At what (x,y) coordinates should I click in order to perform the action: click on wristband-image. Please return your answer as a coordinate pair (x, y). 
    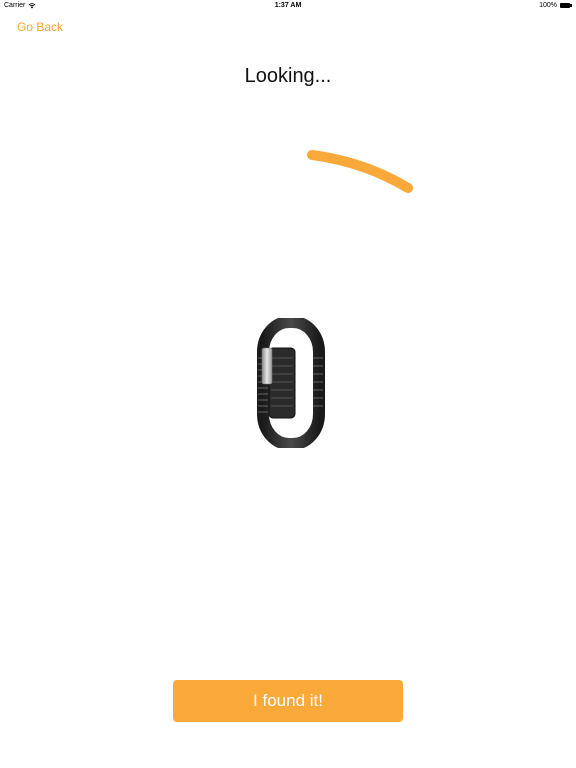
    Looking at the image, I should click on (287, 383).